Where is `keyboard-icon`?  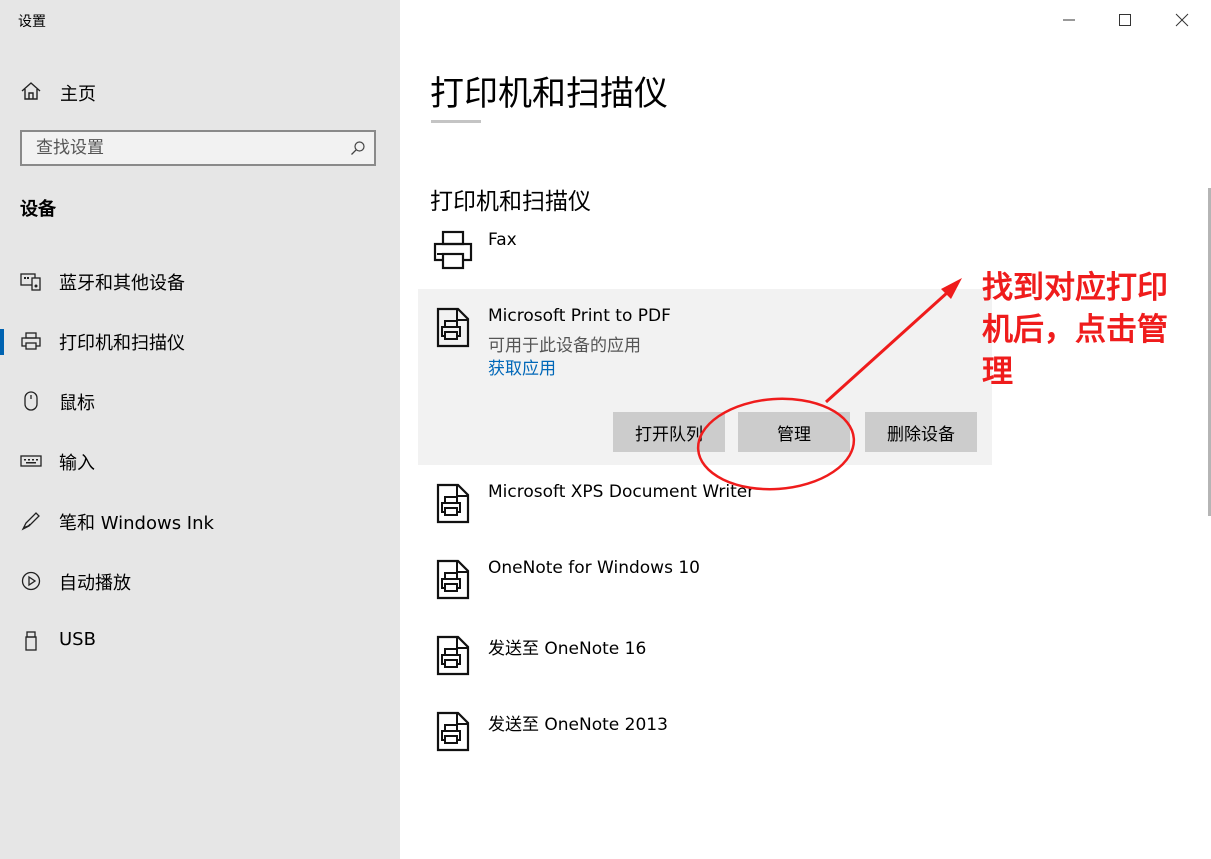 keyboard-icon is located at coordinates (31, 461).